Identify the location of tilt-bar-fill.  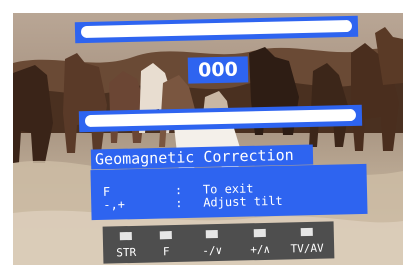
(220, 118).